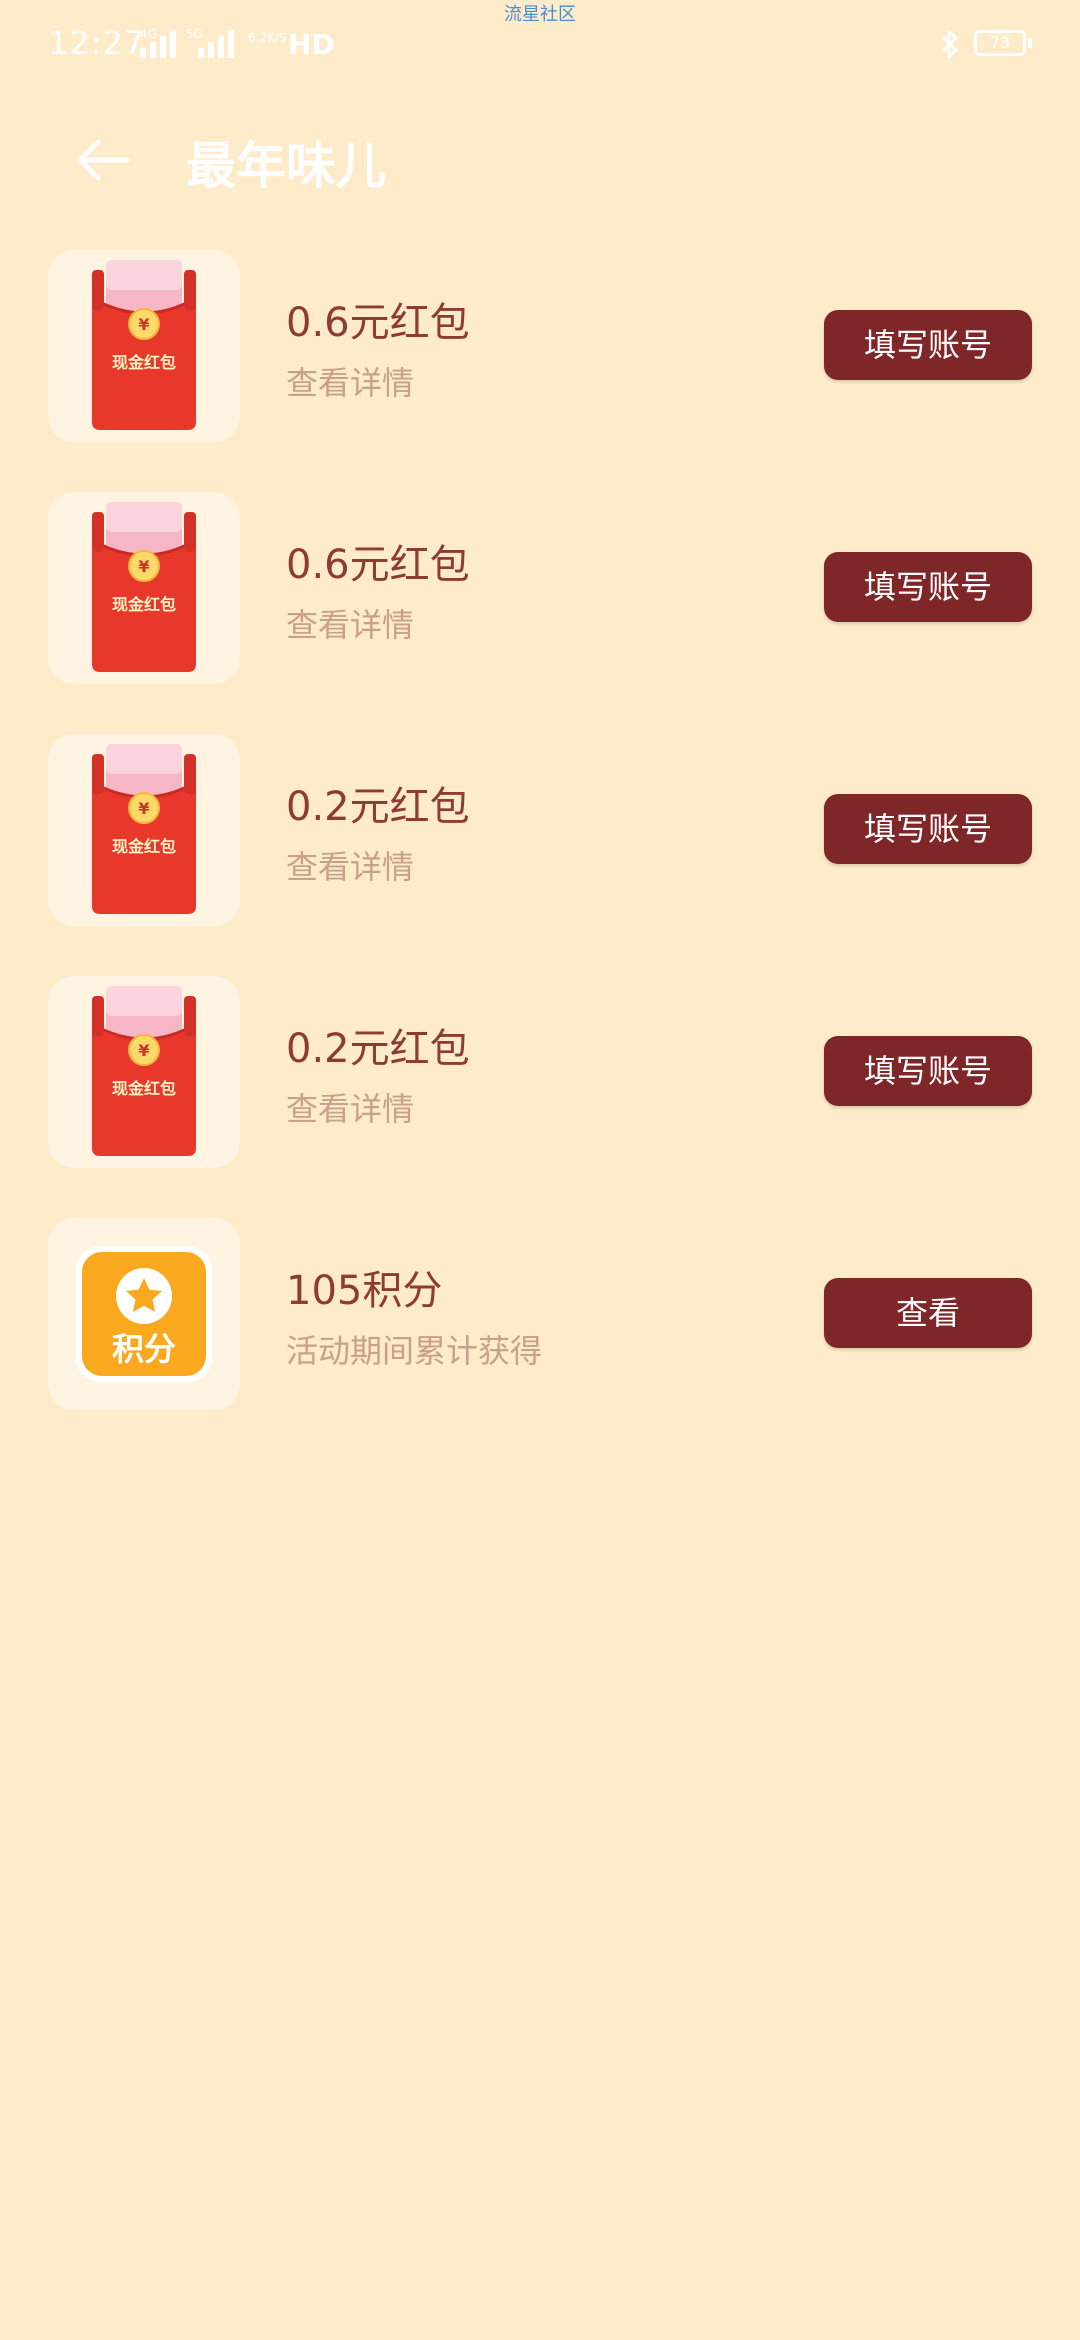 This screenshot has height=2340, width=1080. What do you see at coordinates (414, 1351) in the screenshot?
I see `points-subtitle: 活动期间累计获得` at bounding box center [414, 1351].